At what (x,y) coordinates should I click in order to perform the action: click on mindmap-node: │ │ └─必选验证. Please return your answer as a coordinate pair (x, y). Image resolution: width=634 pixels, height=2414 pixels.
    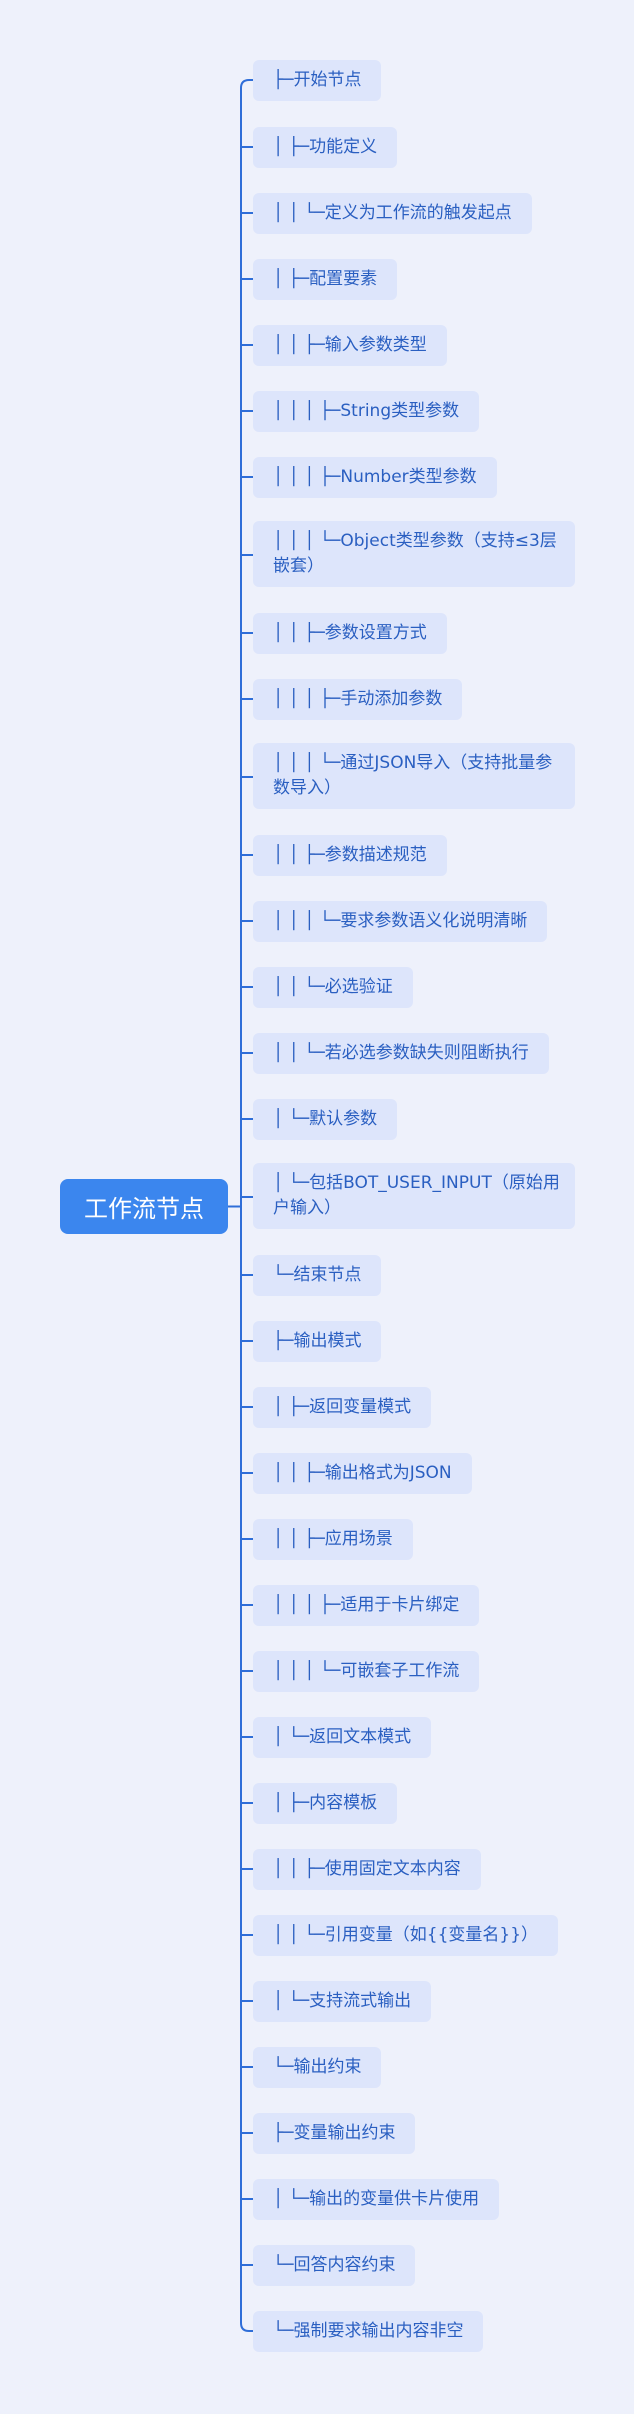
    Looking at the image, I should click on (333, 987).